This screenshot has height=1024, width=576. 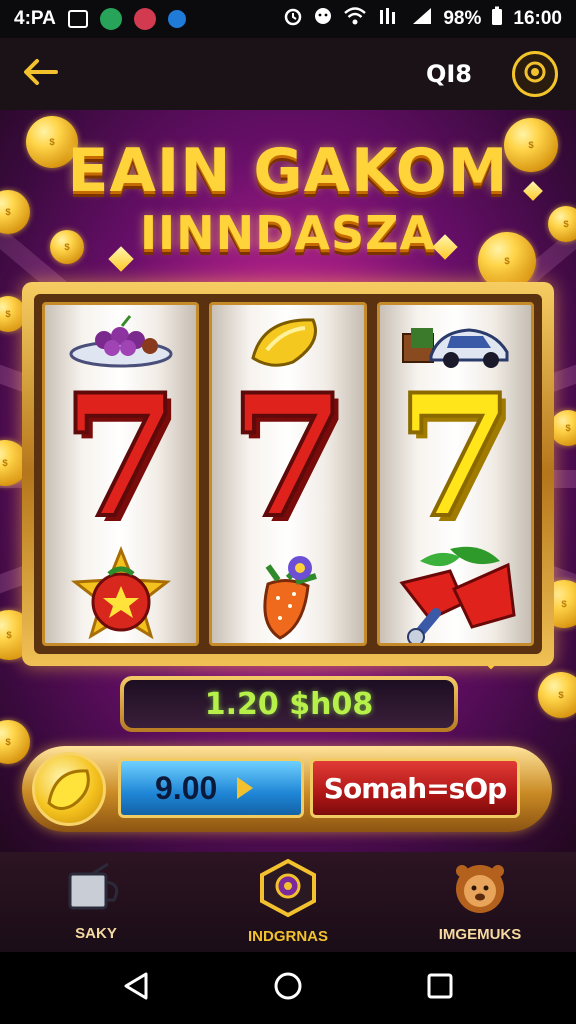 I want to click on spin-button: Somah=sOp, so click(x=415, y=788).